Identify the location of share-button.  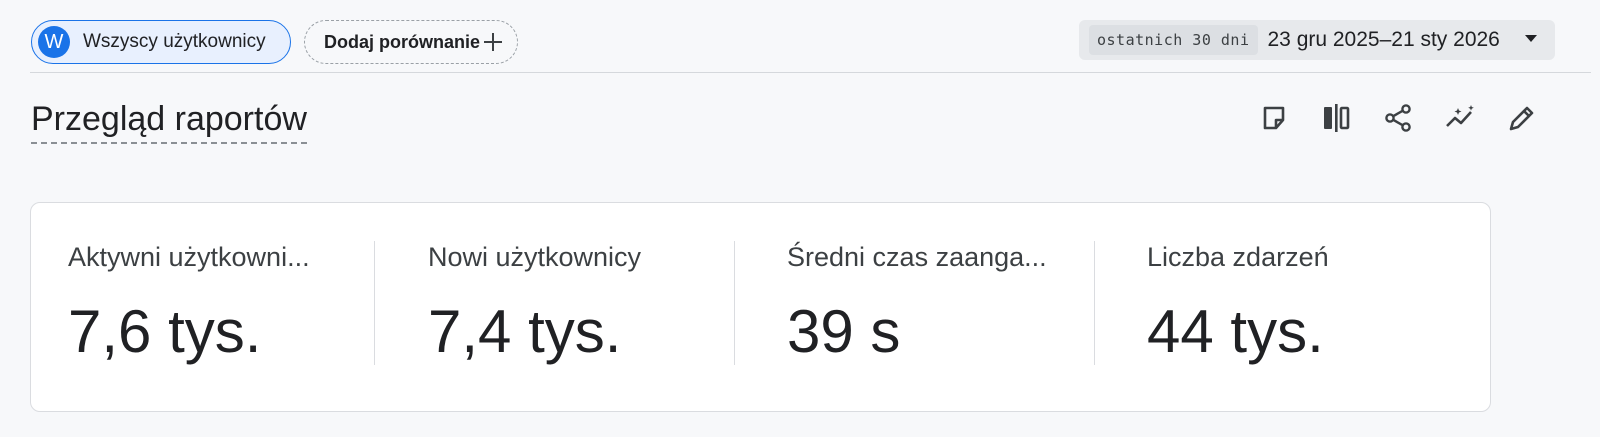
(1398, 118).